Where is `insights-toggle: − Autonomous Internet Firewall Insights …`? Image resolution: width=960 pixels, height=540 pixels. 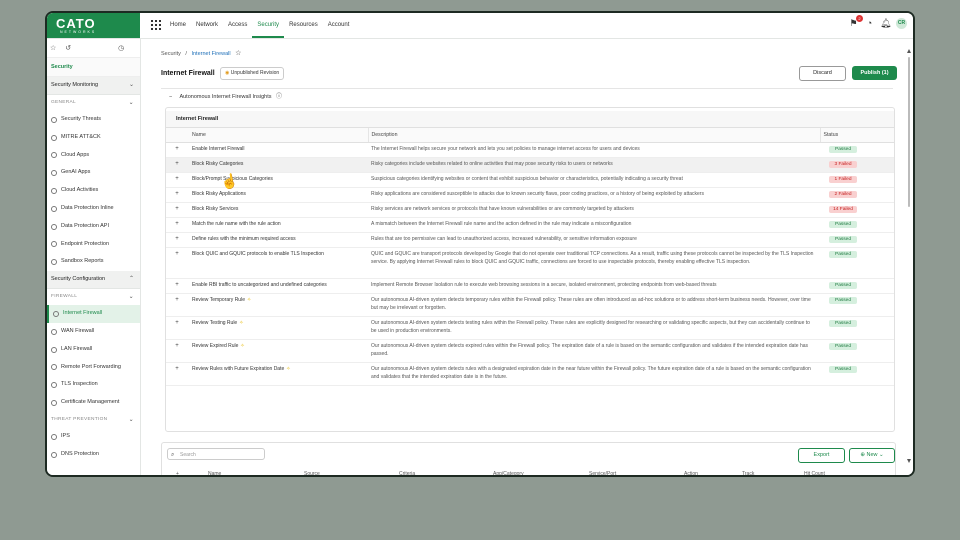 insights-toggle: − Autonomous Internet Firewall Insights … is located at coordinates (225, 95).